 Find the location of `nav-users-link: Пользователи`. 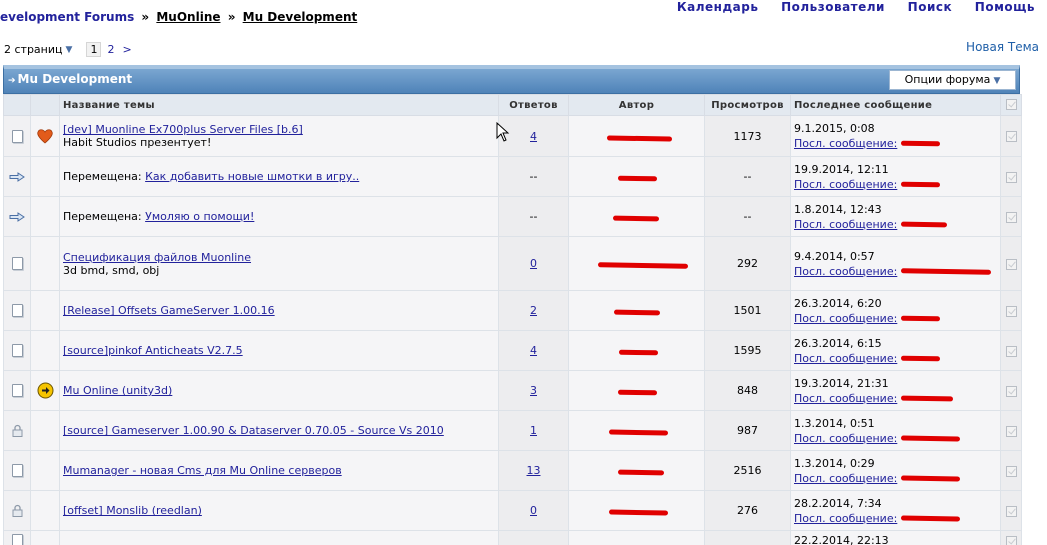

nav-users-link: Пользователи is located at coordinates (833, 7).